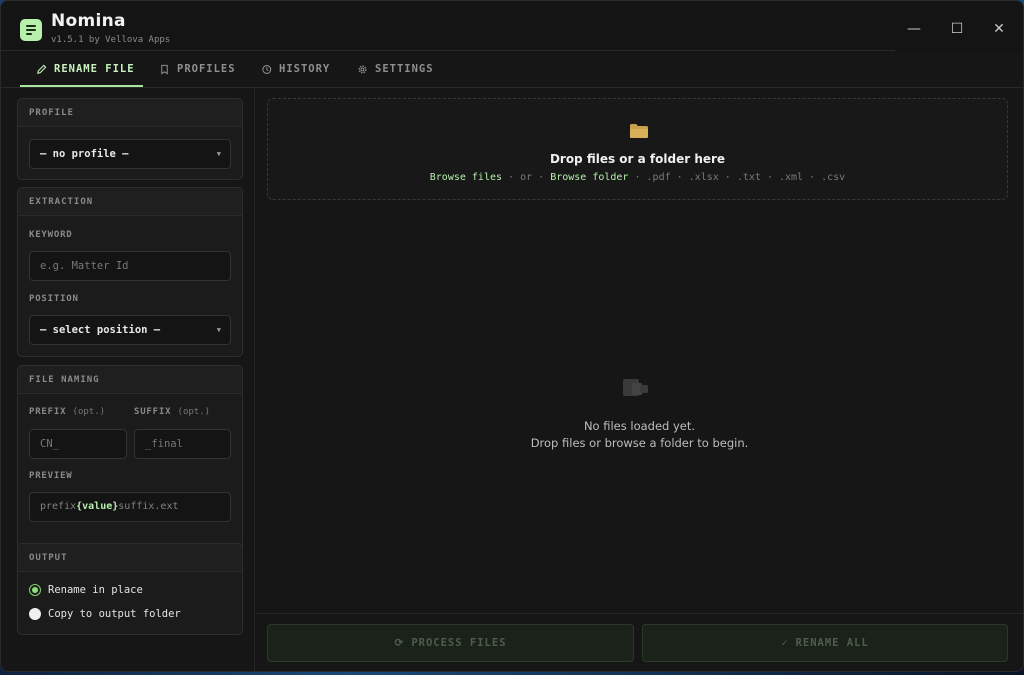 The height and width of the screenshot is (675, 1024). What do you see at coordinates (785, 643) in the screenshot?
I see `check-icon: ✓` at bounding box center [785, 643].